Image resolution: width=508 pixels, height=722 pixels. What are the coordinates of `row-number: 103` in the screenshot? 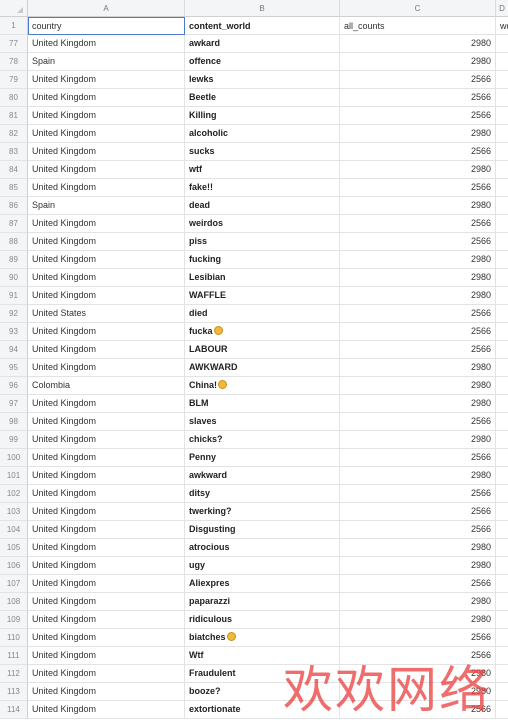 It's located at (14, 512).